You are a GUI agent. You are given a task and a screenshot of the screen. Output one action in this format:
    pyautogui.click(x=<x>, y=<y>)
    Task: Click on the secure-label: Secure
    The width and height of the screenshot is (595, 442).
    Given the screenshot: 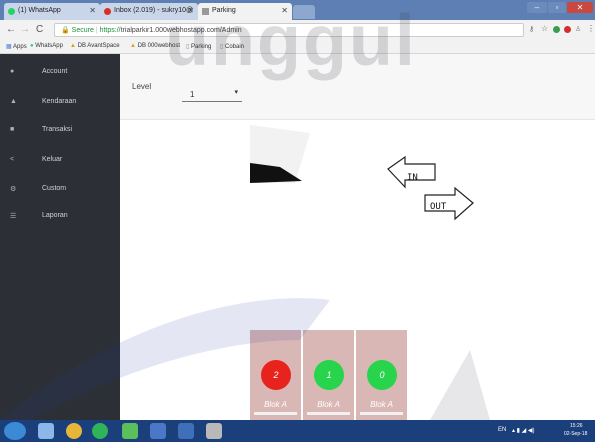 What is the action you would take?
    pyautogui.click(x=82, y=30)
    